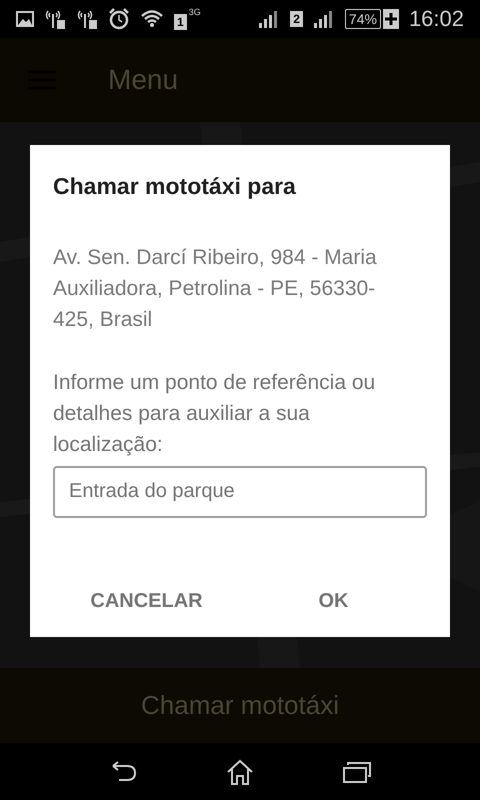 This screenshot has width=480, height=800. Describe the element at coordinates (357, 771) in the screenshot. I see `recent-apps-icon` at that location.